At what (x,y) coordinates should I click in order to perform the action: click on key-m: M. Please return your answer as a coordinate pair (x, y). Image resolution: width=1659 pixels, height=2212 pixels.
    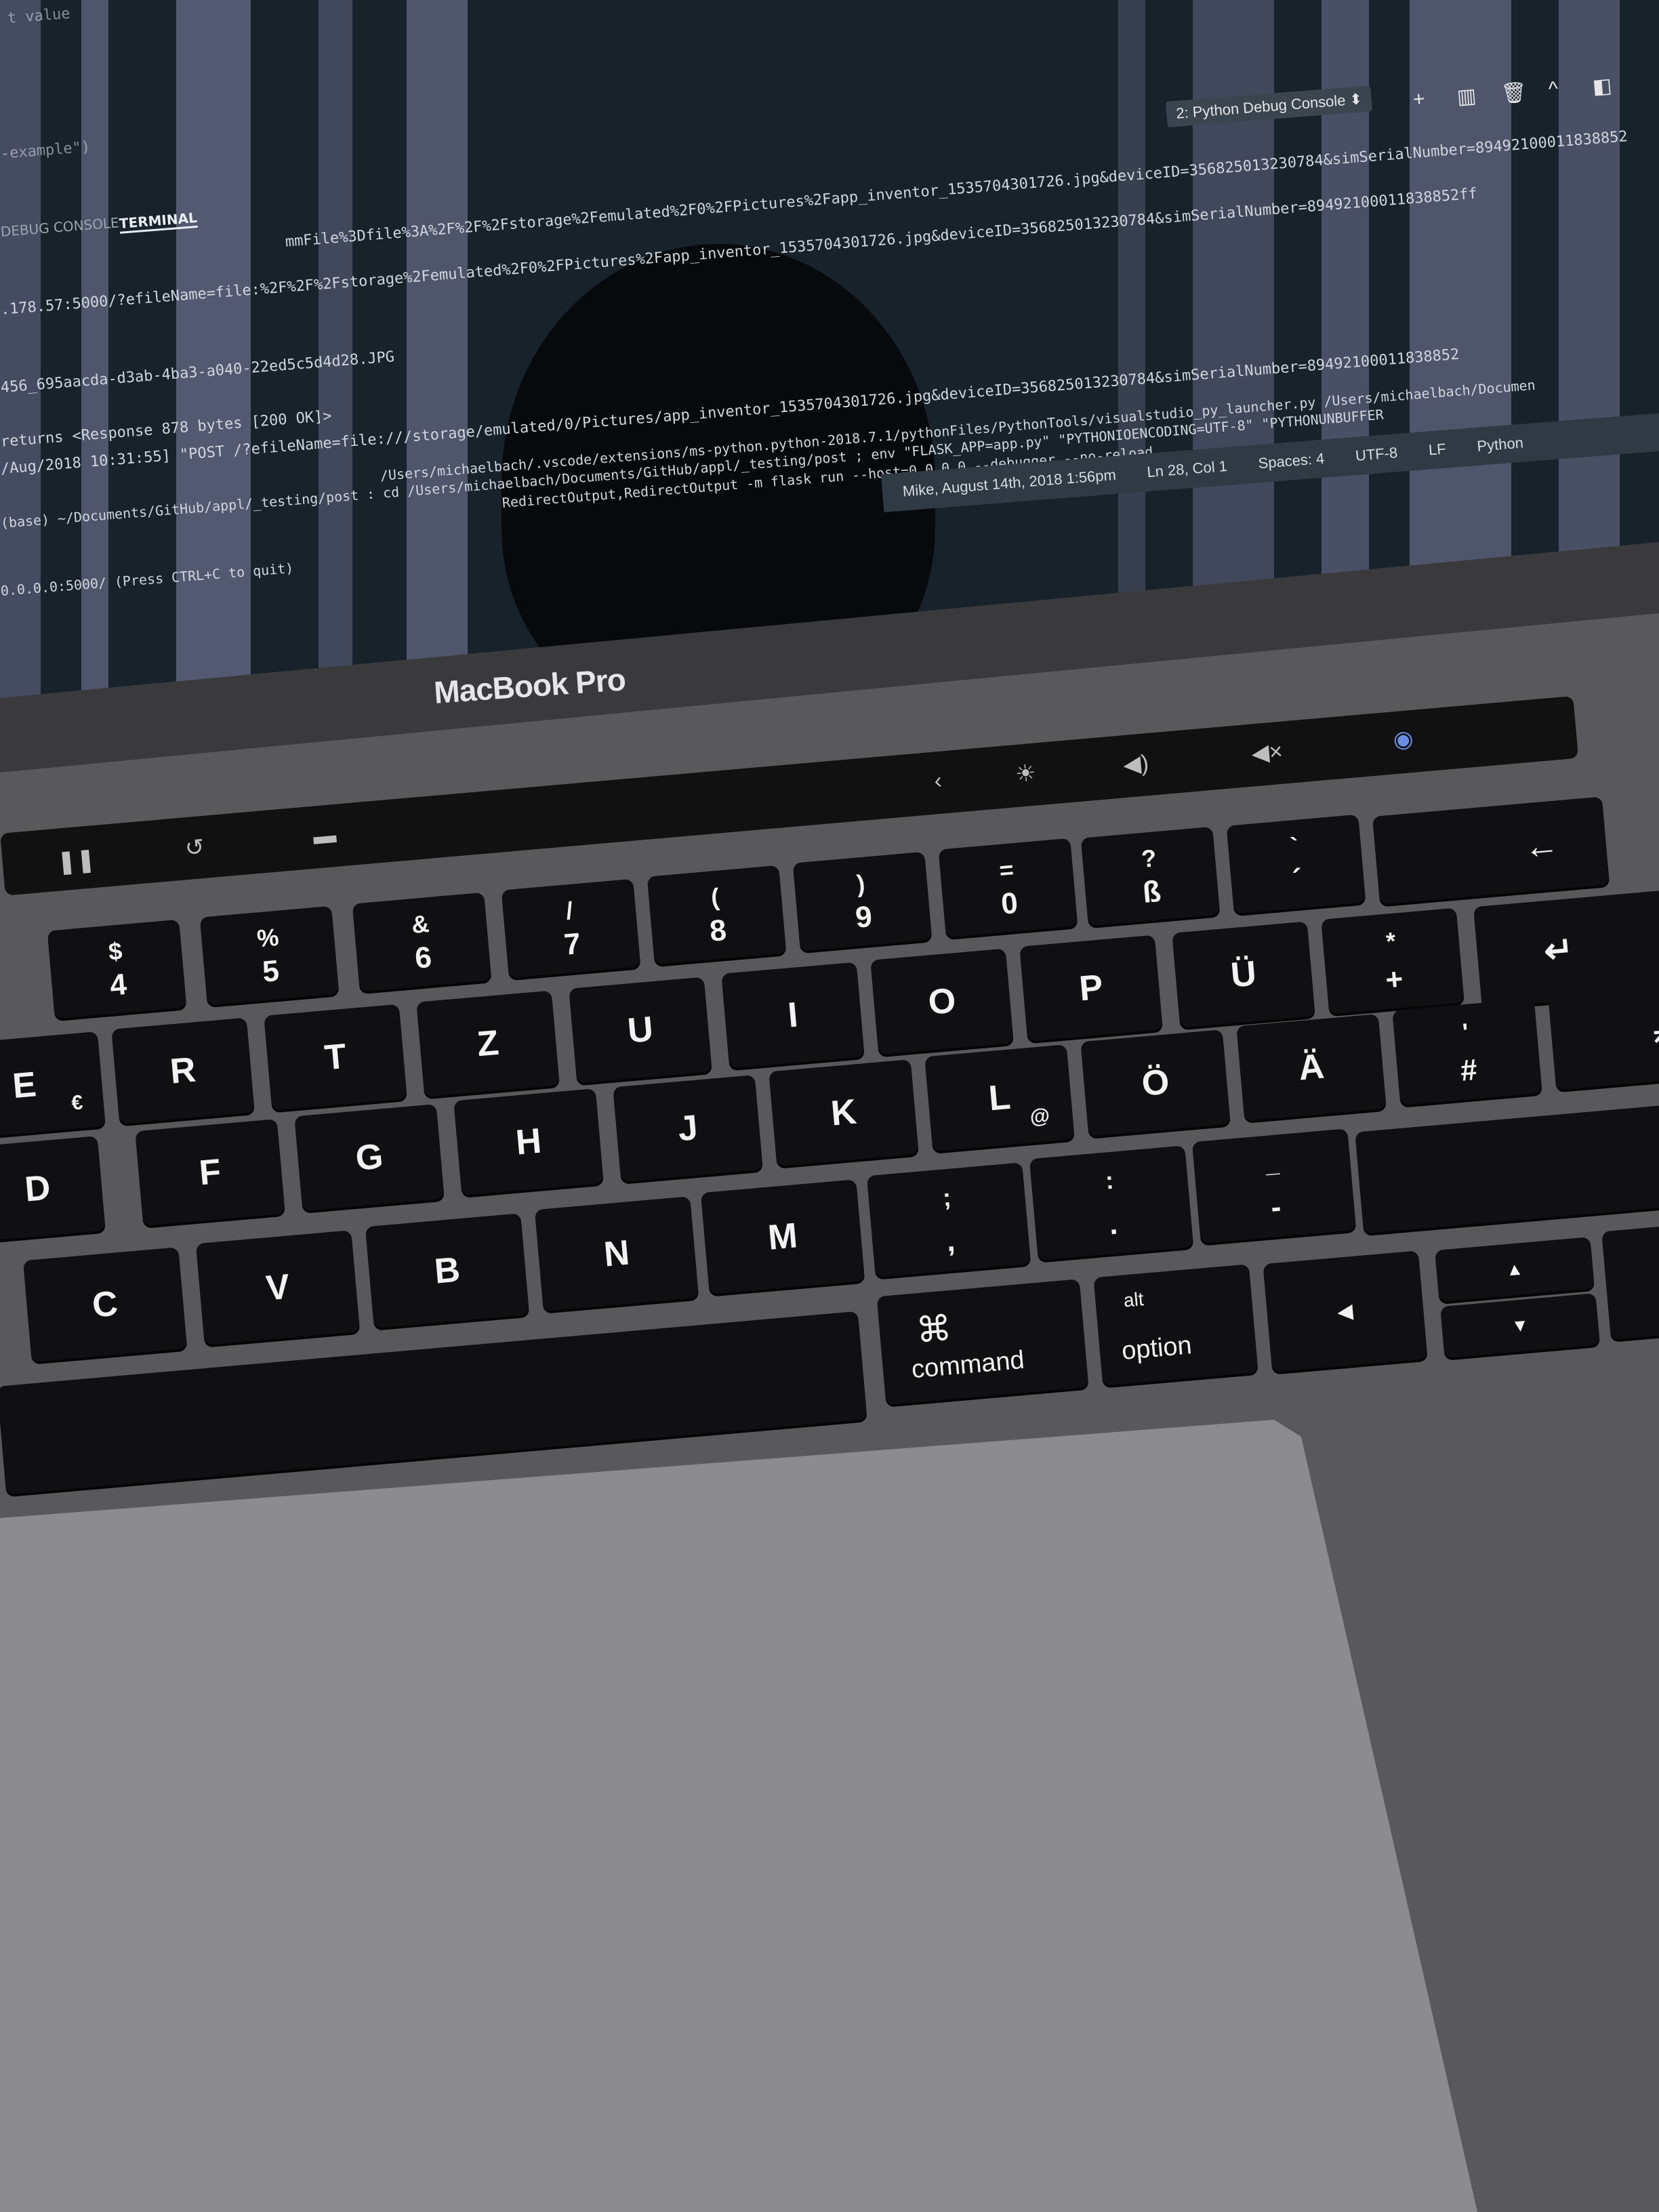
    Looking at the image, I should click on (782, 1236).